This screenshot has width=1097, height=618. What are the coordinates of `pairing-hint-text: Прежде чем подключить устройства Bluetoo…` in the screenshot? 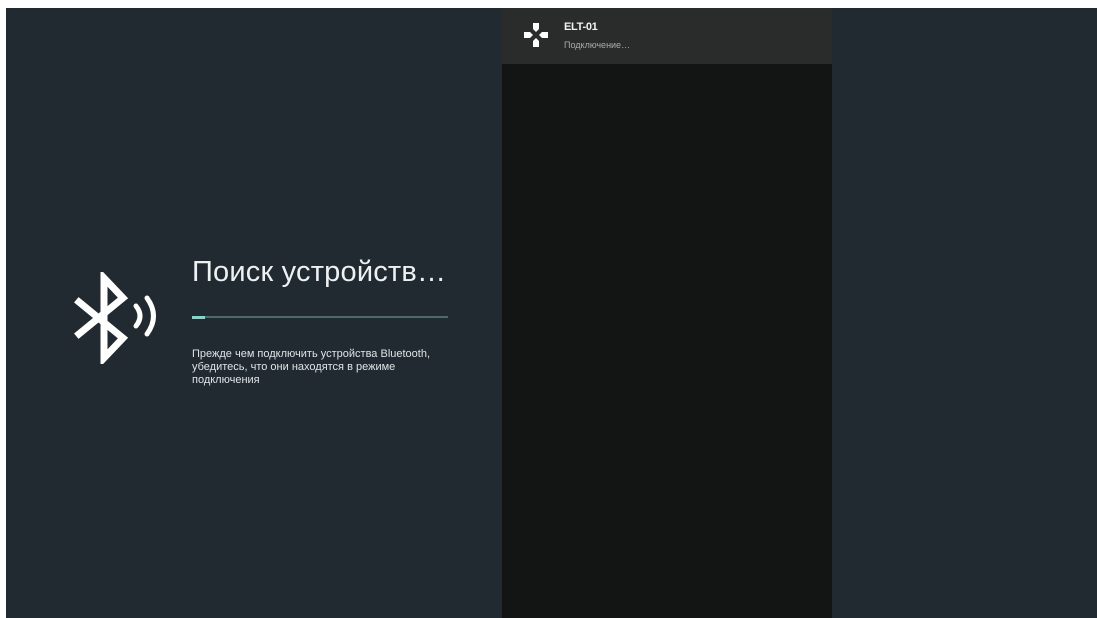 It's located at (311, 367).